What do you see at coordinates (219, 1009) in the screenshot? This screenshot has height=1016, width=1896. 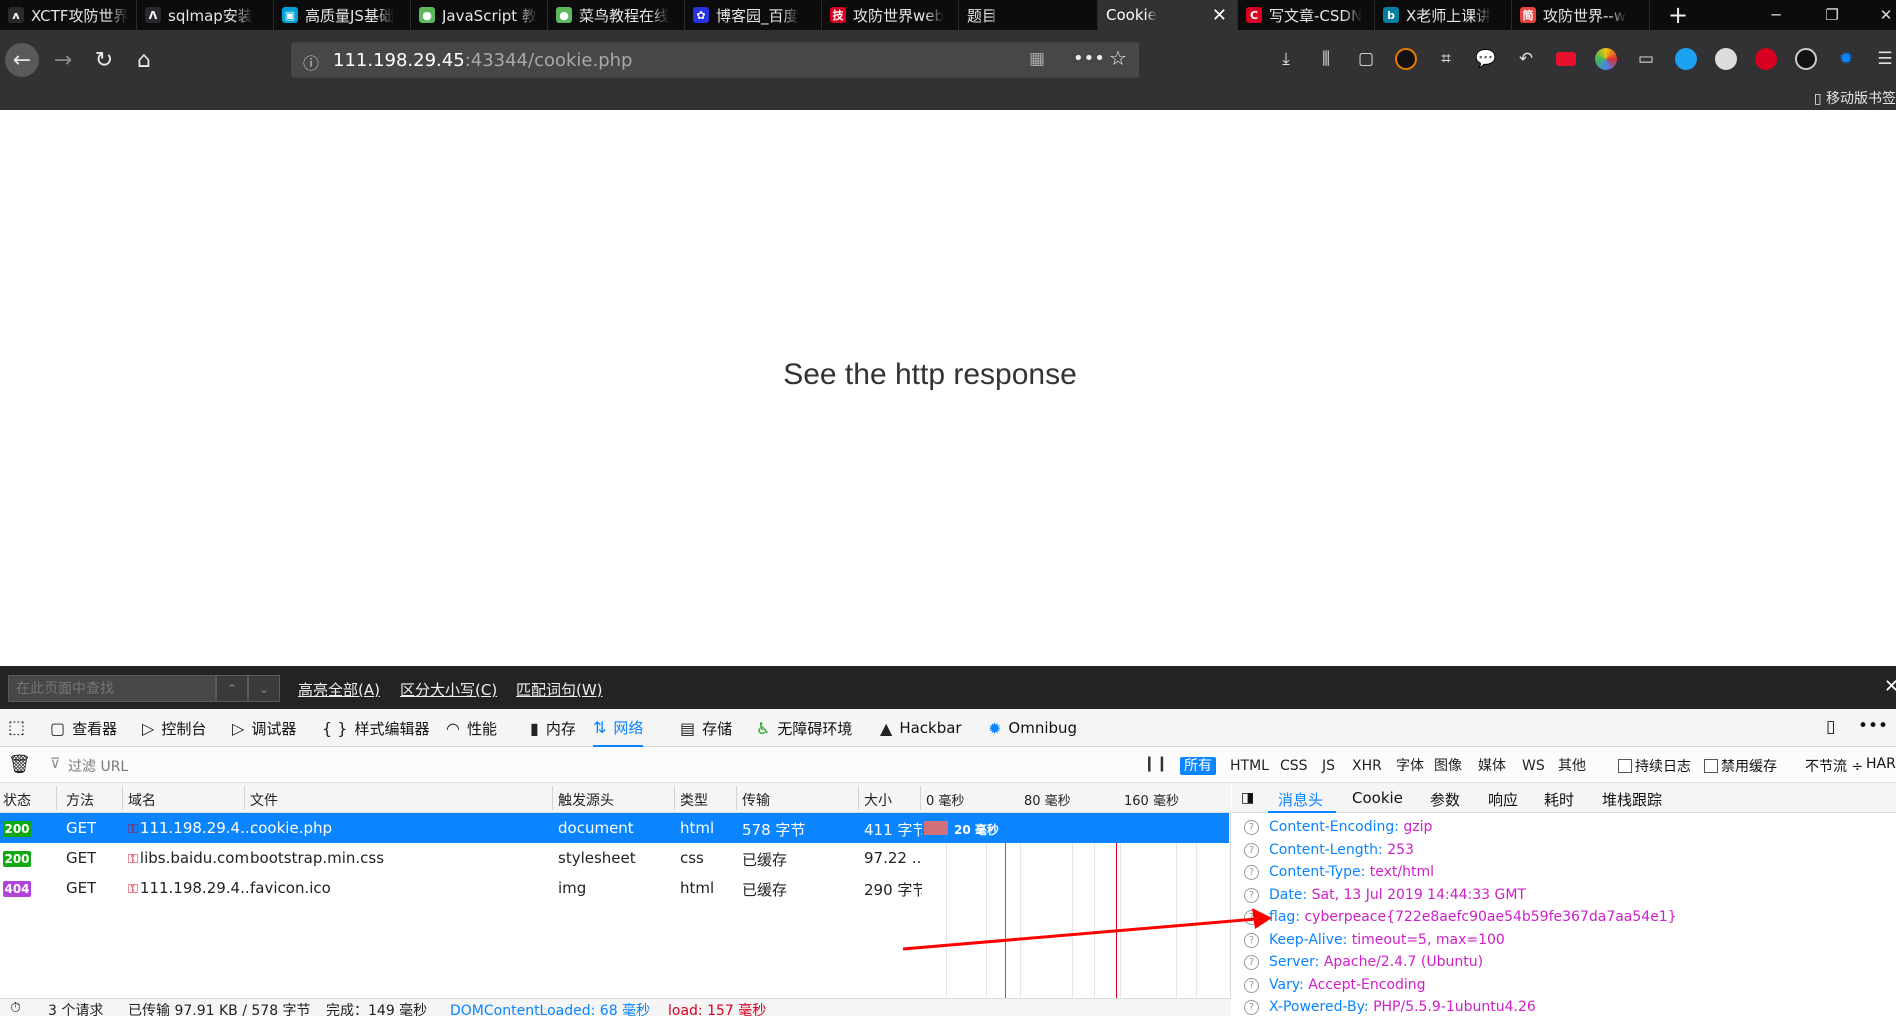 I see `transferred-total: 已传输 97.91 KB / 578 字节` at bounding box center [219, 1009].